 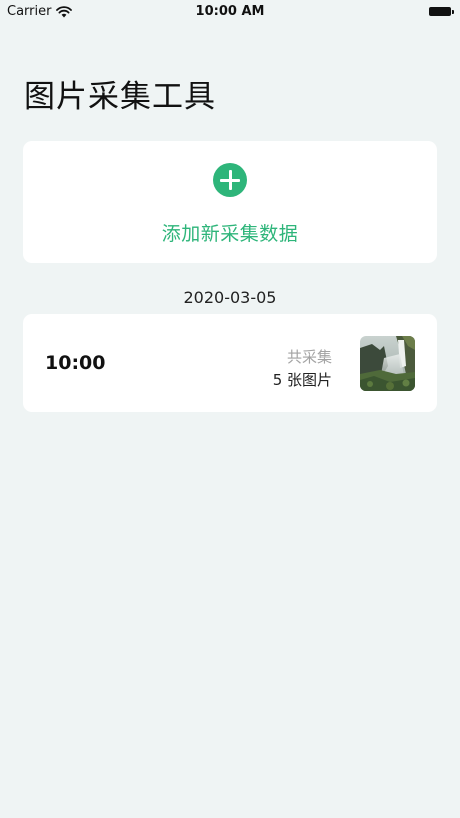 What do you see at coordinates (309, 357) in the screenshot?
I see `record-summary-label: 共采集` at bounding box center [309, 357].